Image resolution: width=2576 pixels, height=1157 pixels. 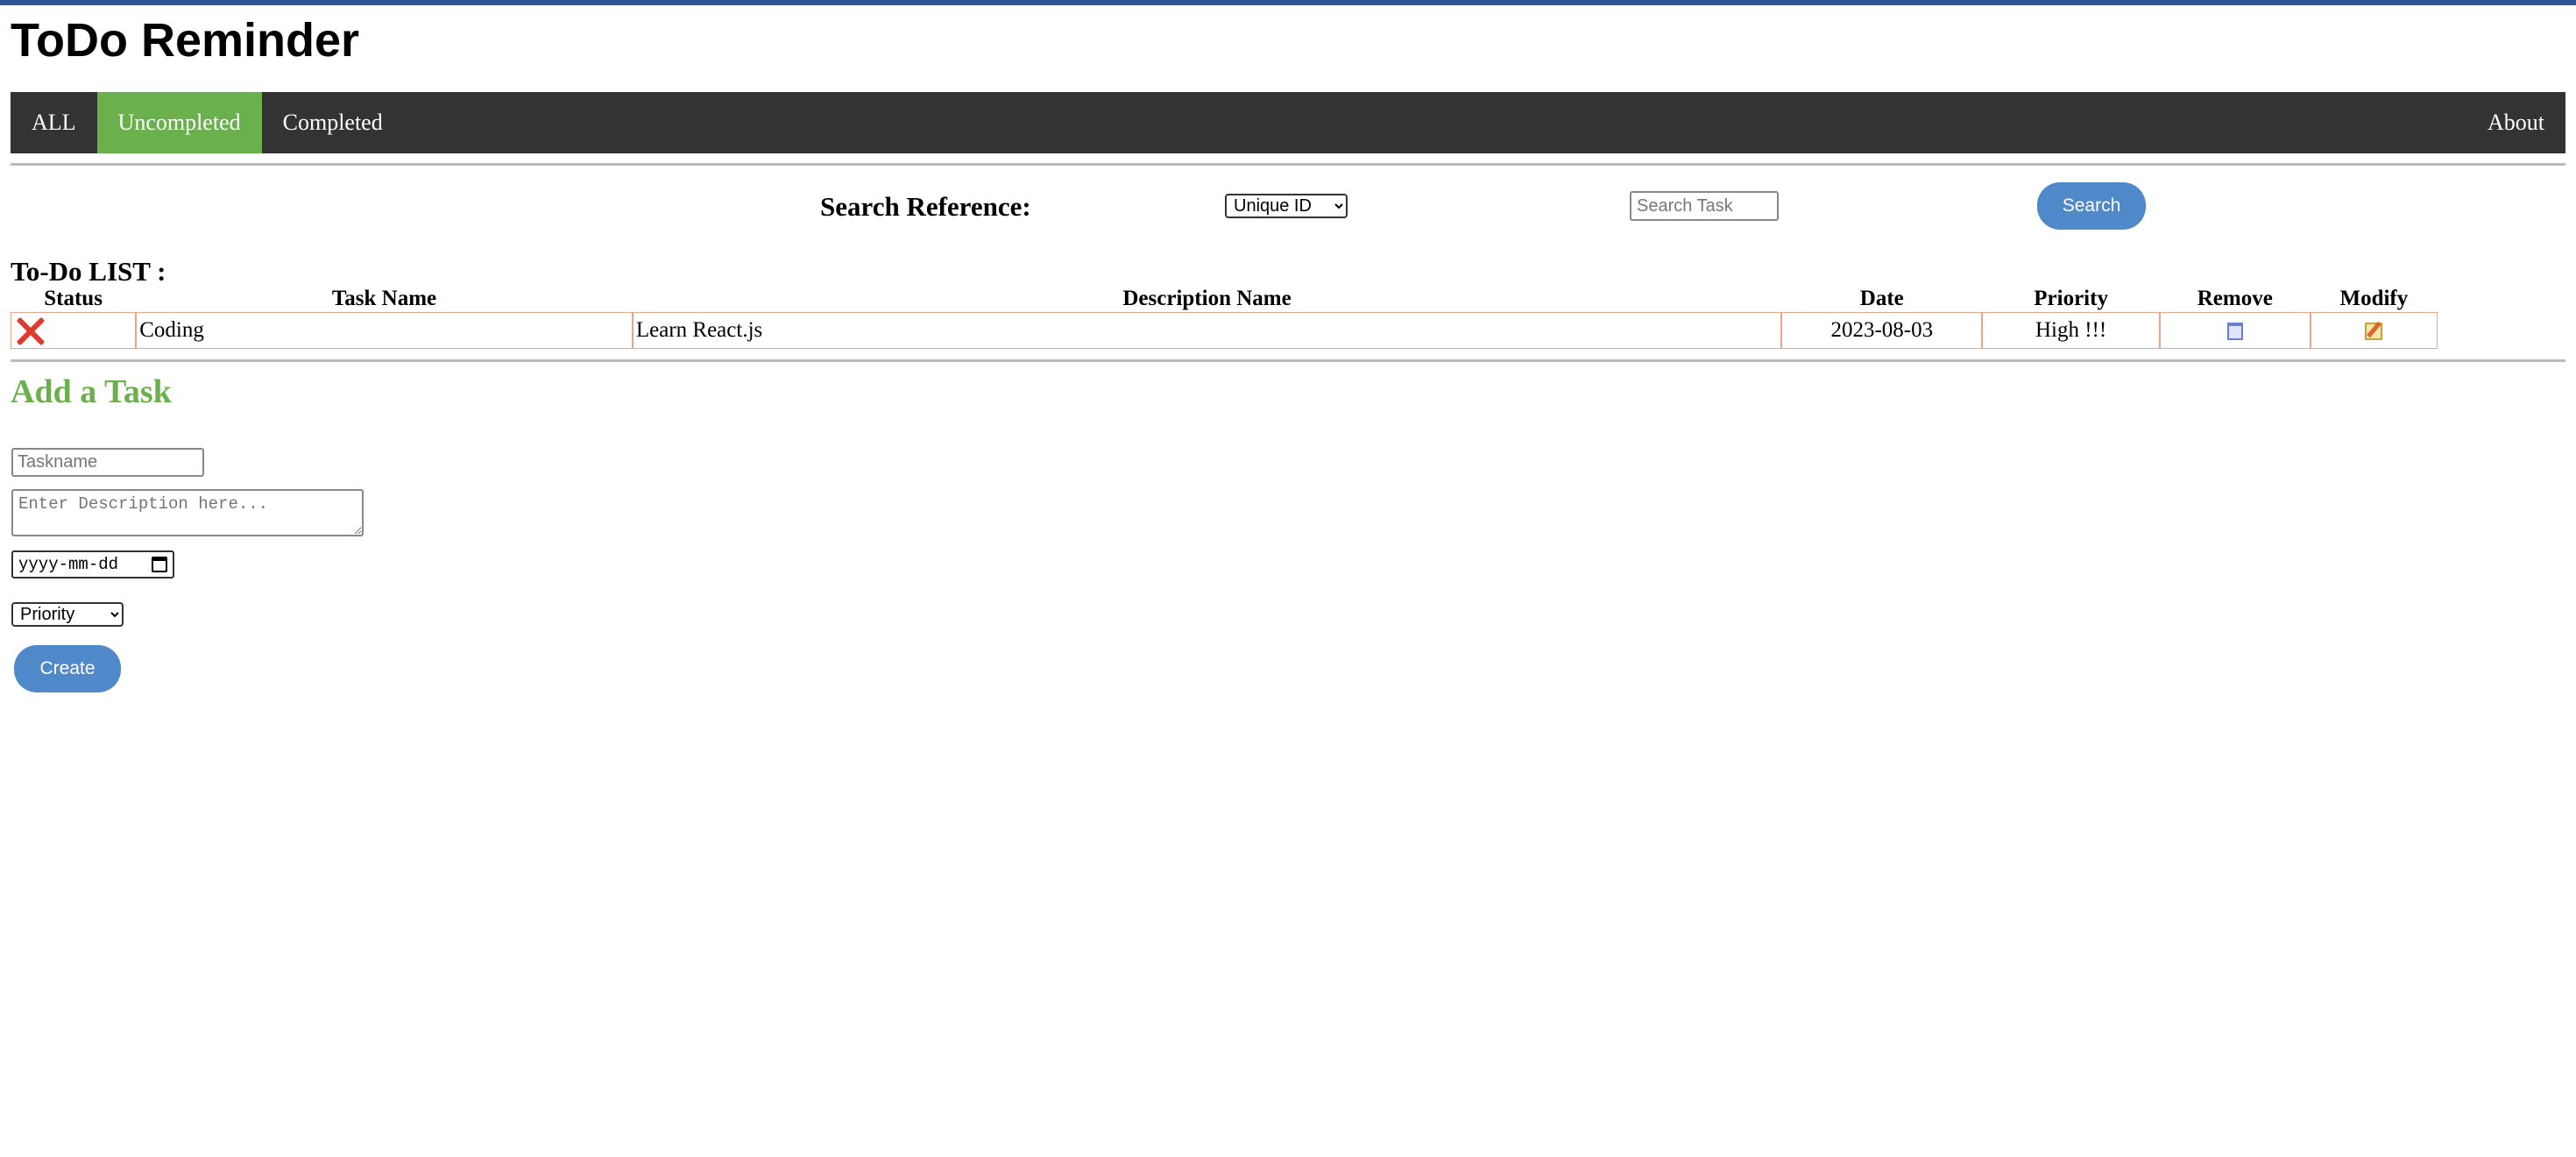 I want to click on taskname-input, so click(x=107, y=462).